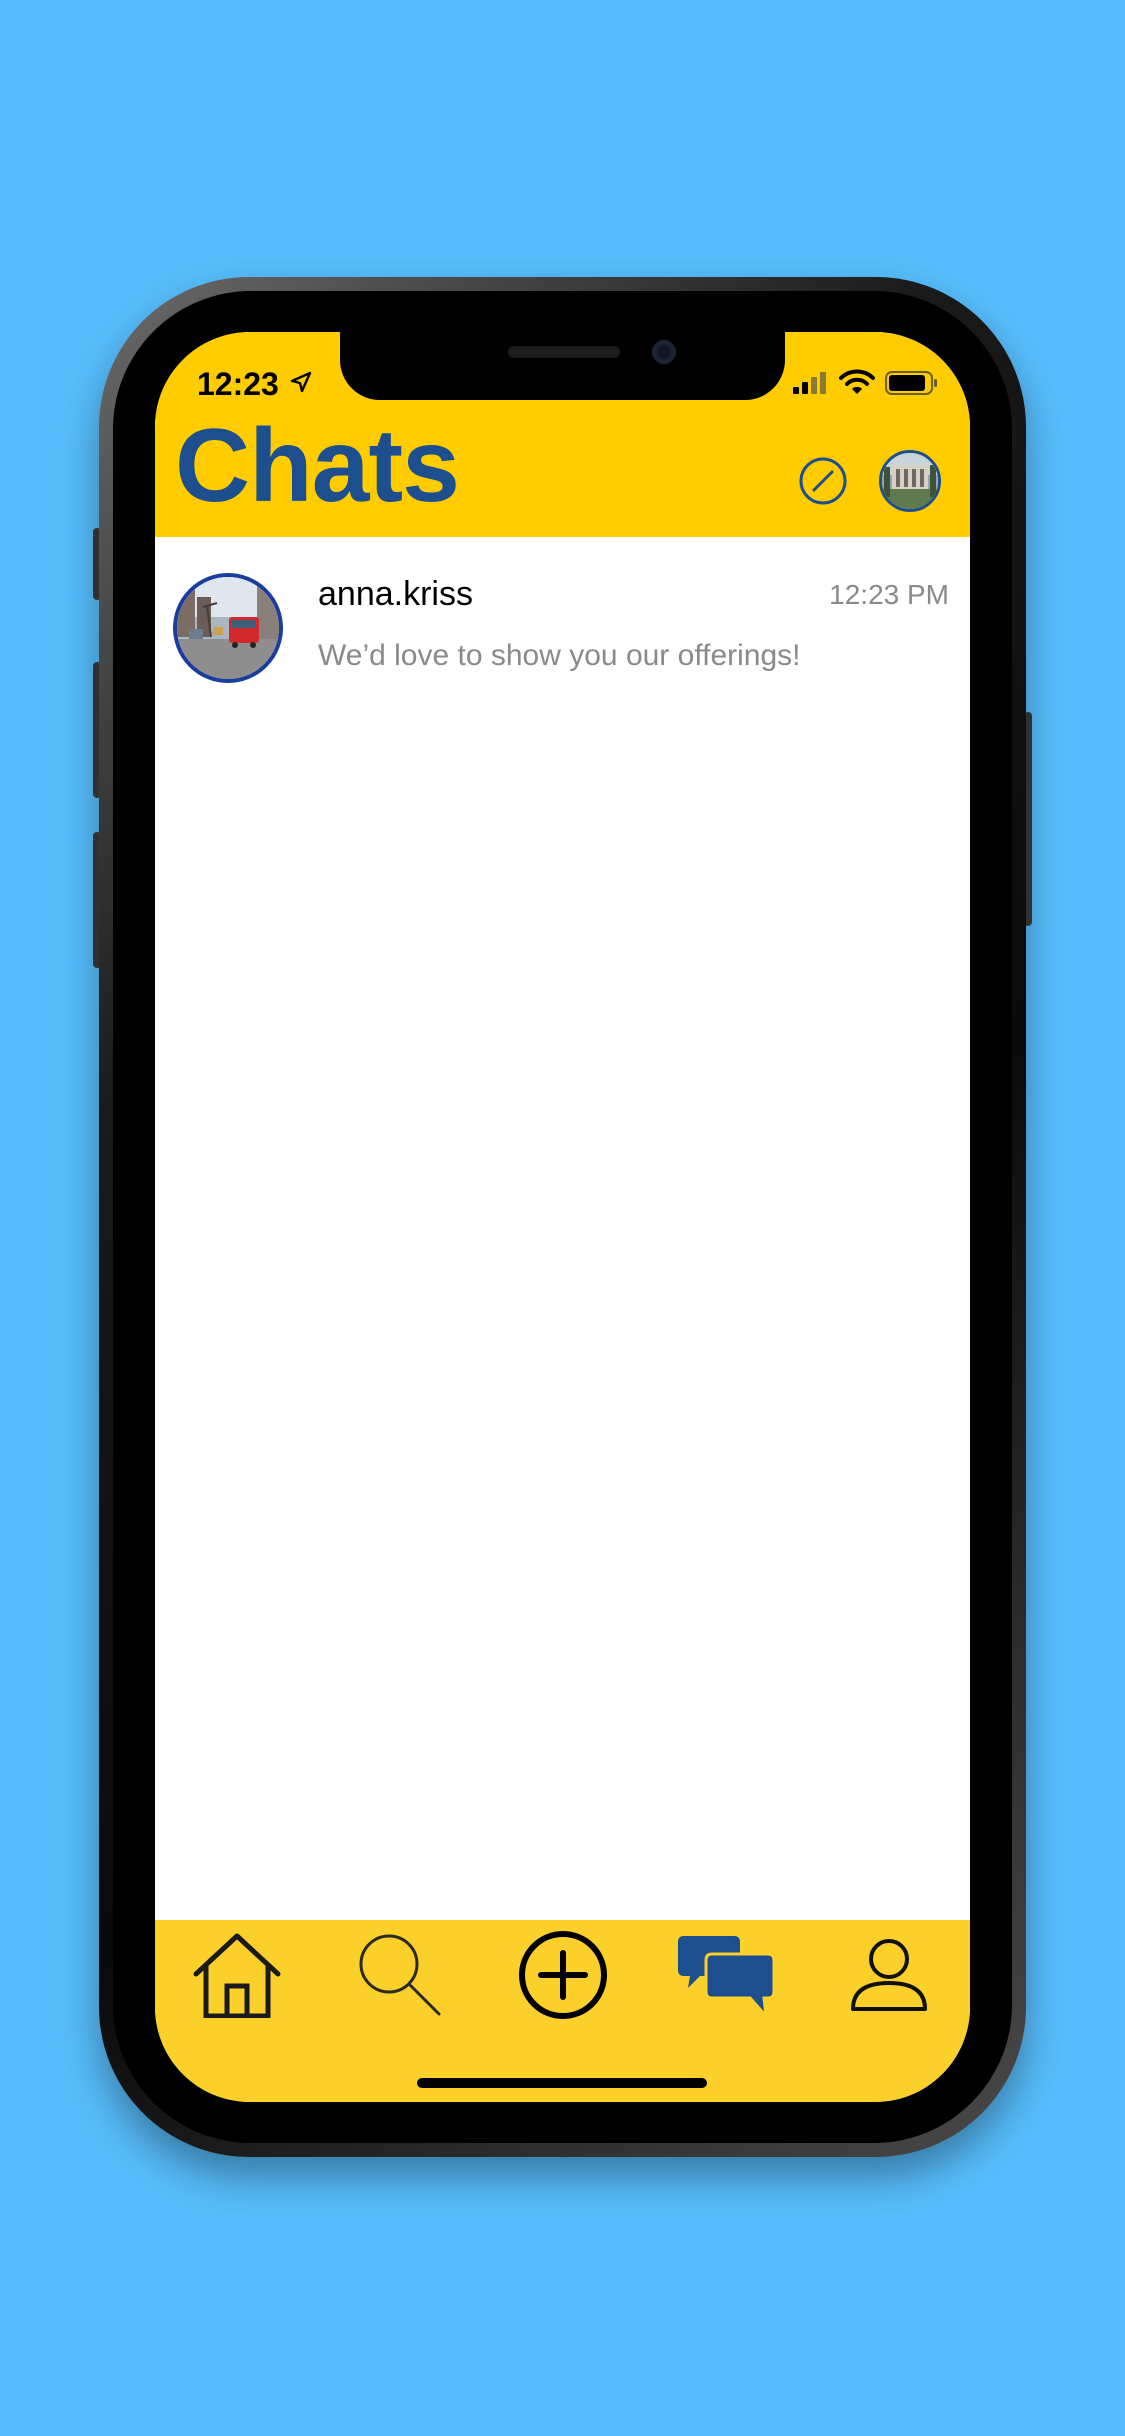 This screenshot has width=1125, height=2436. What do you see at coordinates (395, 594) in the screenshot?
I see `chat-name: anna.kriss` at bounding box center [395, 594].